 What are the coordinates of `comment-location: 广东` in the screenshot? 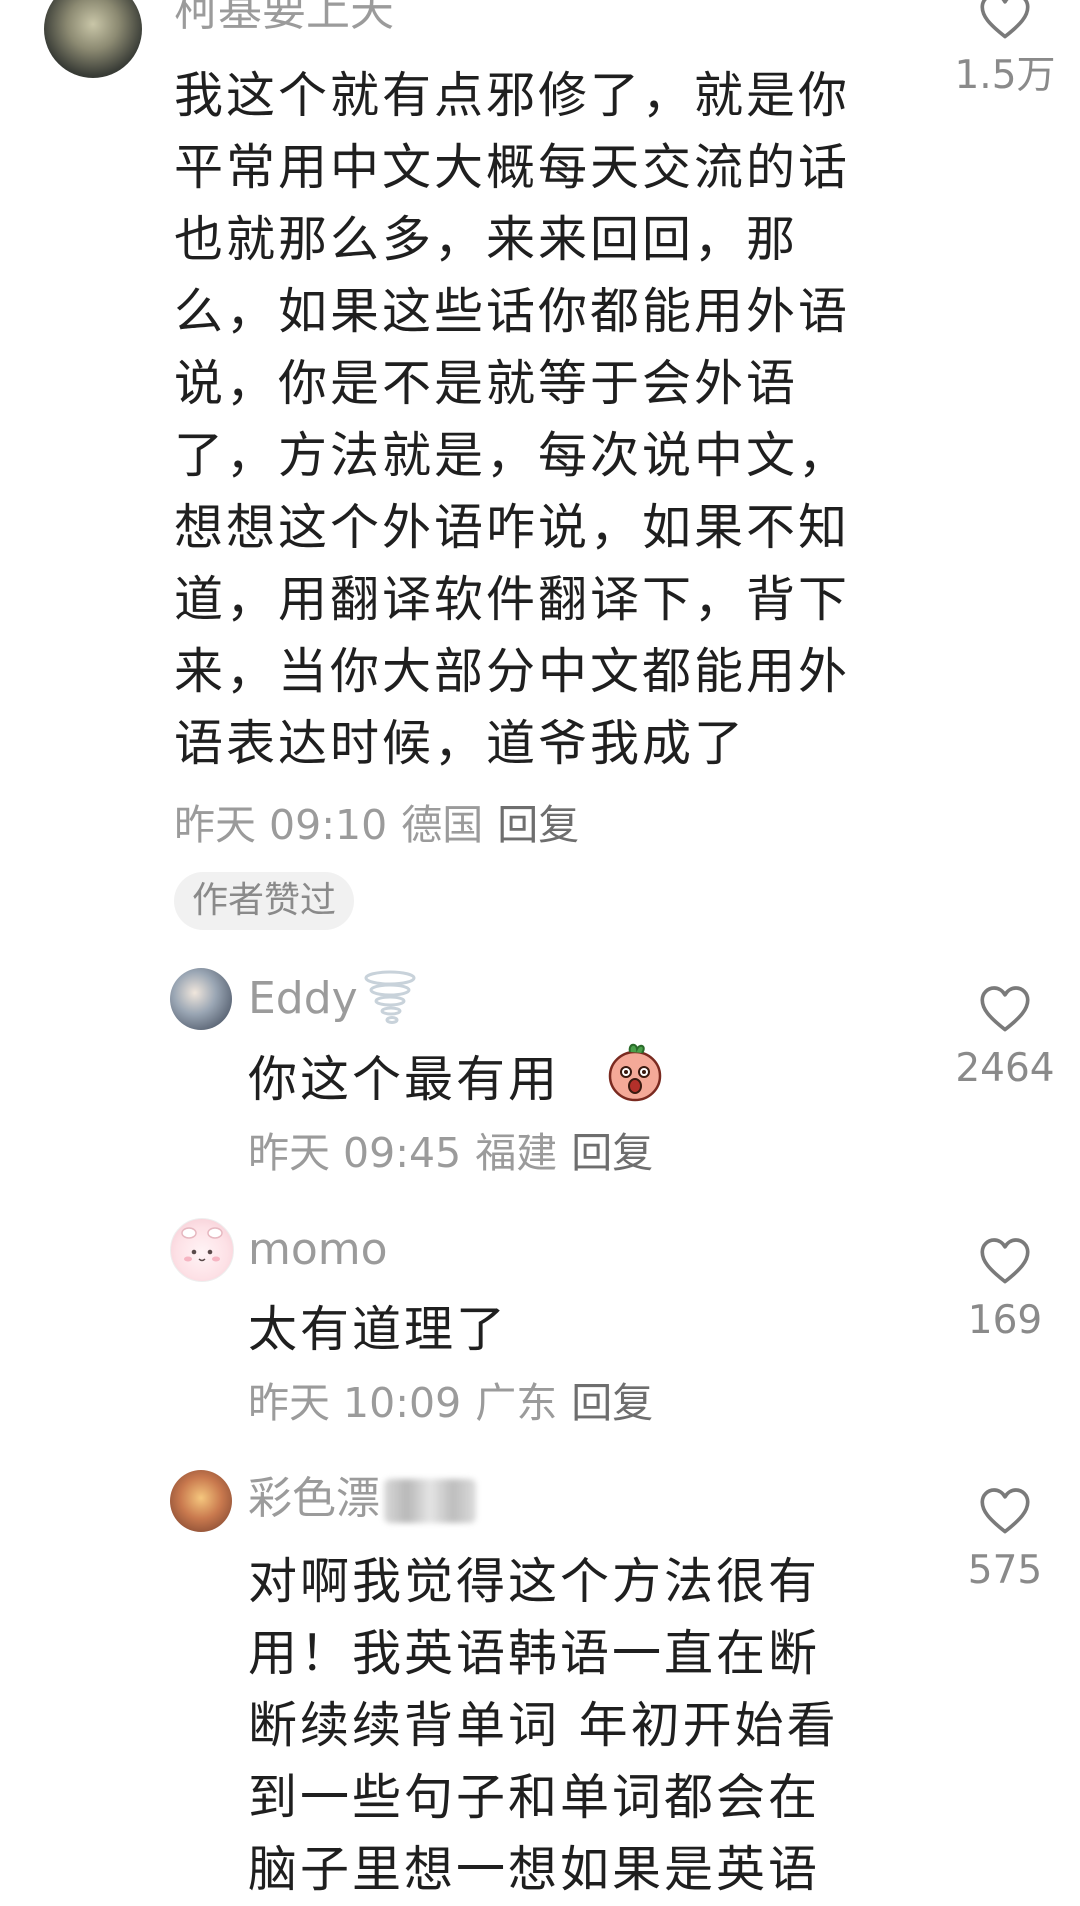 It's located at (516, 1403).